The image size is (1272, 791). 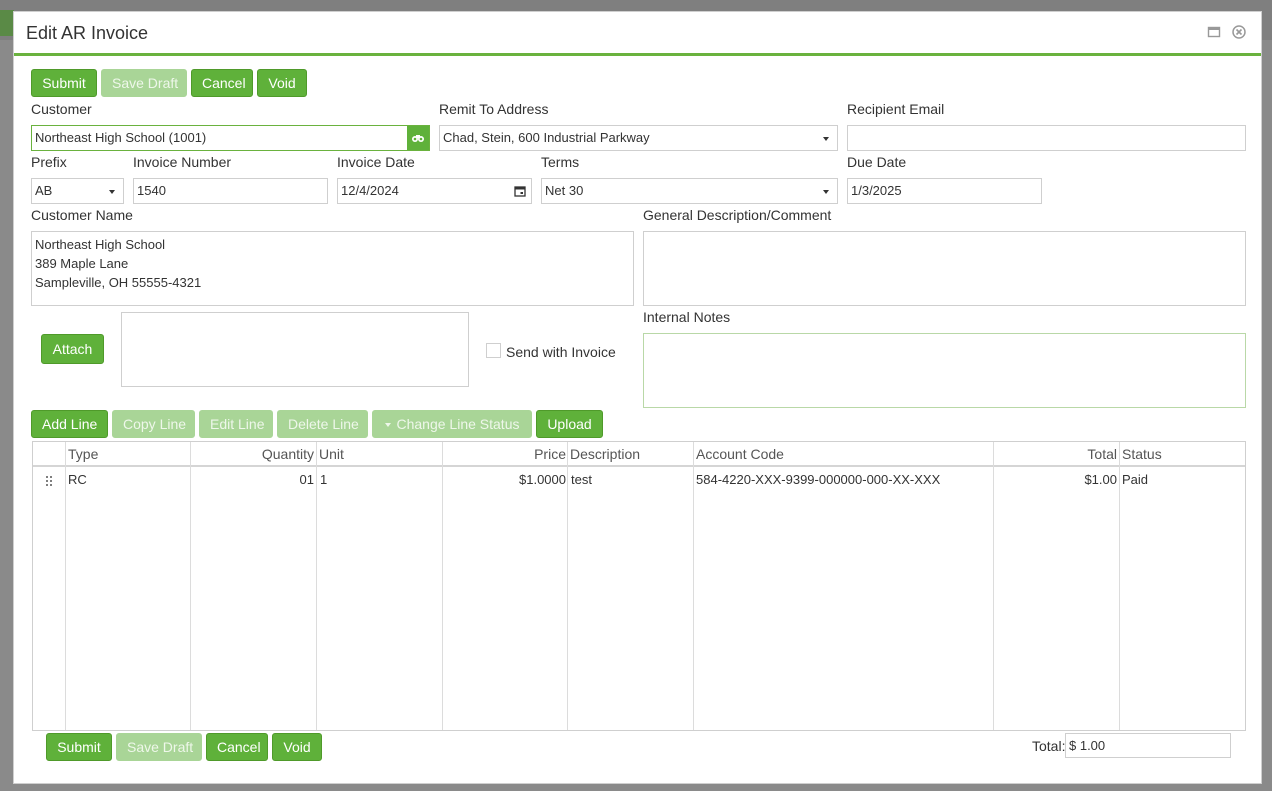 I want to click on customer-address-line: 389 Maple Lane, so click(x=82, y=263).